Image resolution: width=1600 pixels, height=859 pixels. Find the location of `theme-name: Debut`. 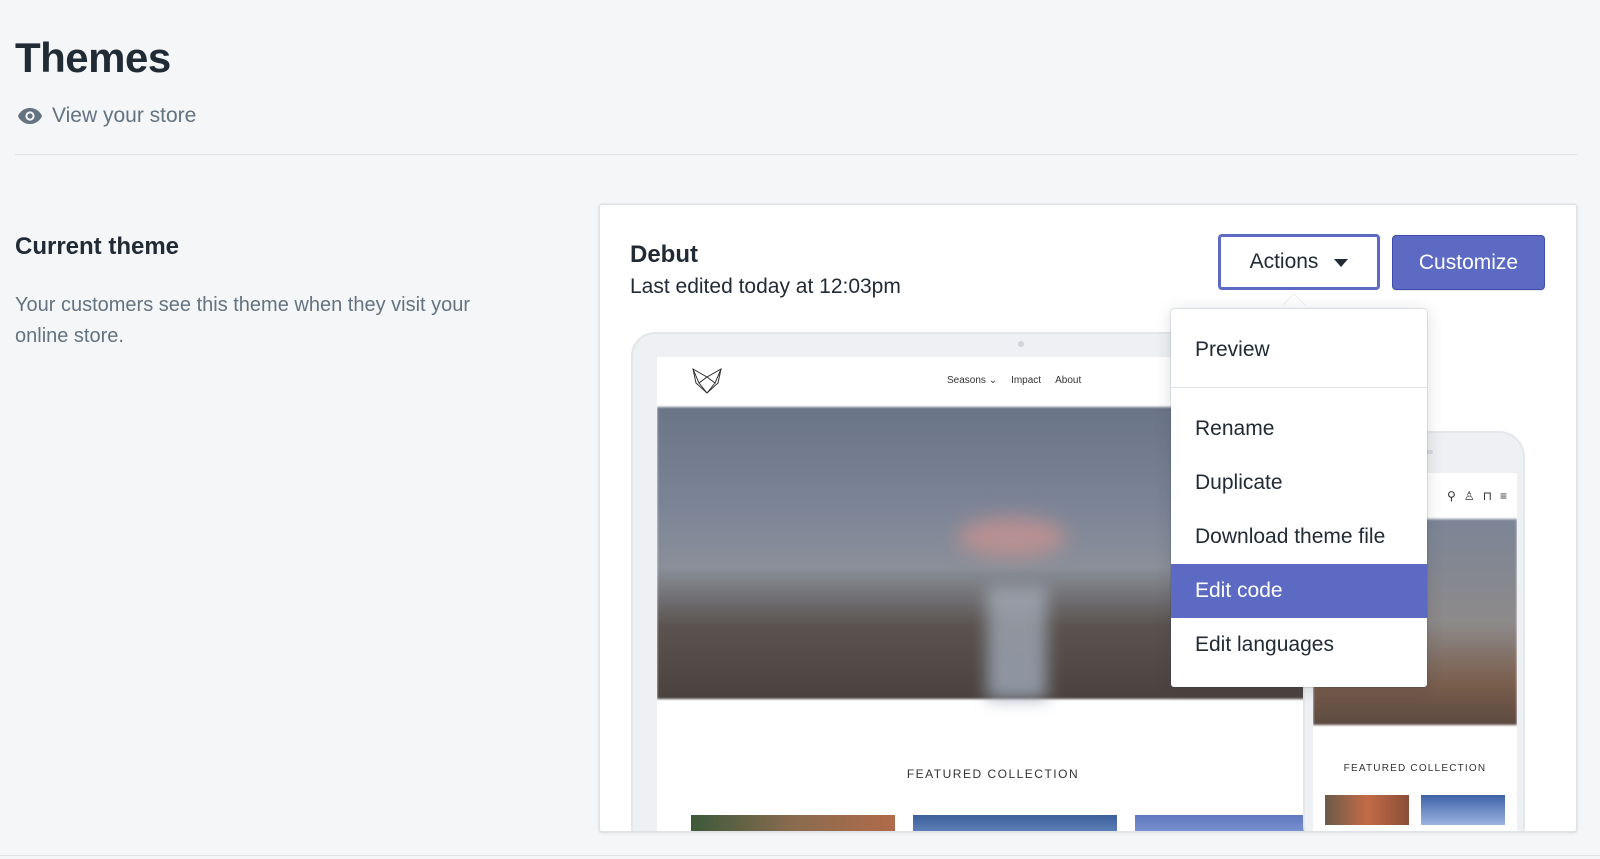

theme-name: Debut is located at coordinates (664, 254).